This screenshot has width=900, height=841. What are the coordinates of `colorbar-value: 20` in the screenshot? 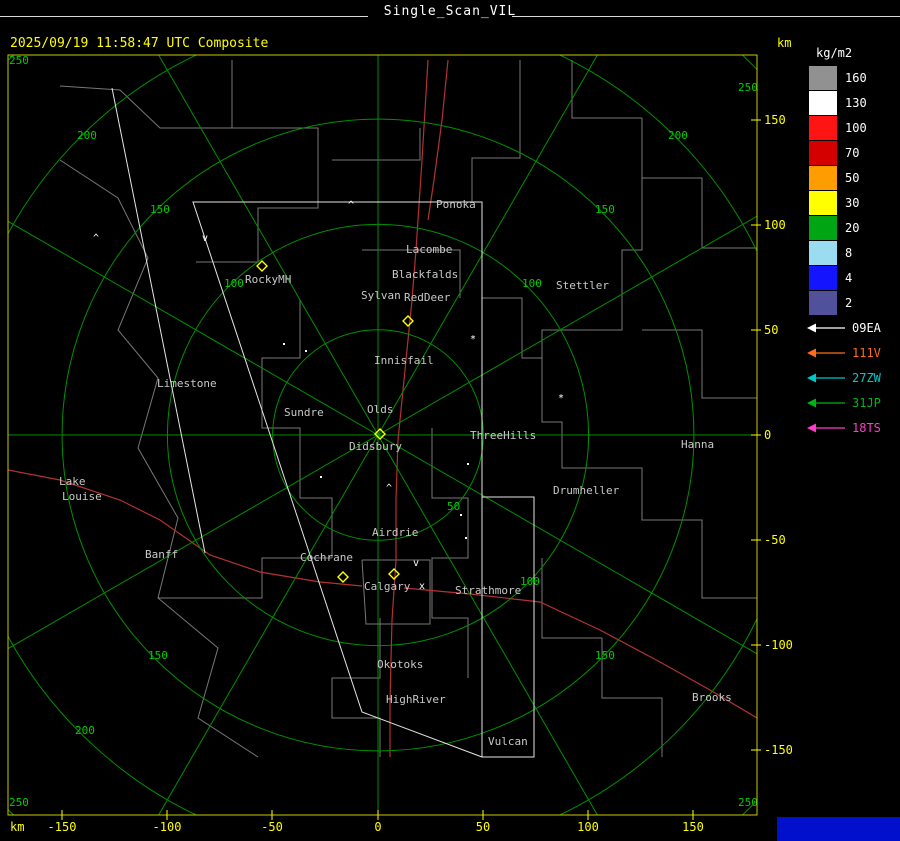 It's located at (852, 227).